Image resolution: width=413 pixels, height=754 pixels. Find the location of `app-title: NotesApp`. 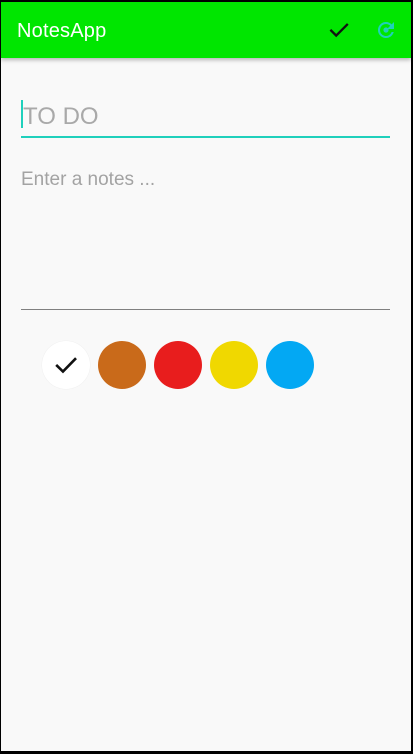

app-title: NotesApp is located at coordinates (62, 31).